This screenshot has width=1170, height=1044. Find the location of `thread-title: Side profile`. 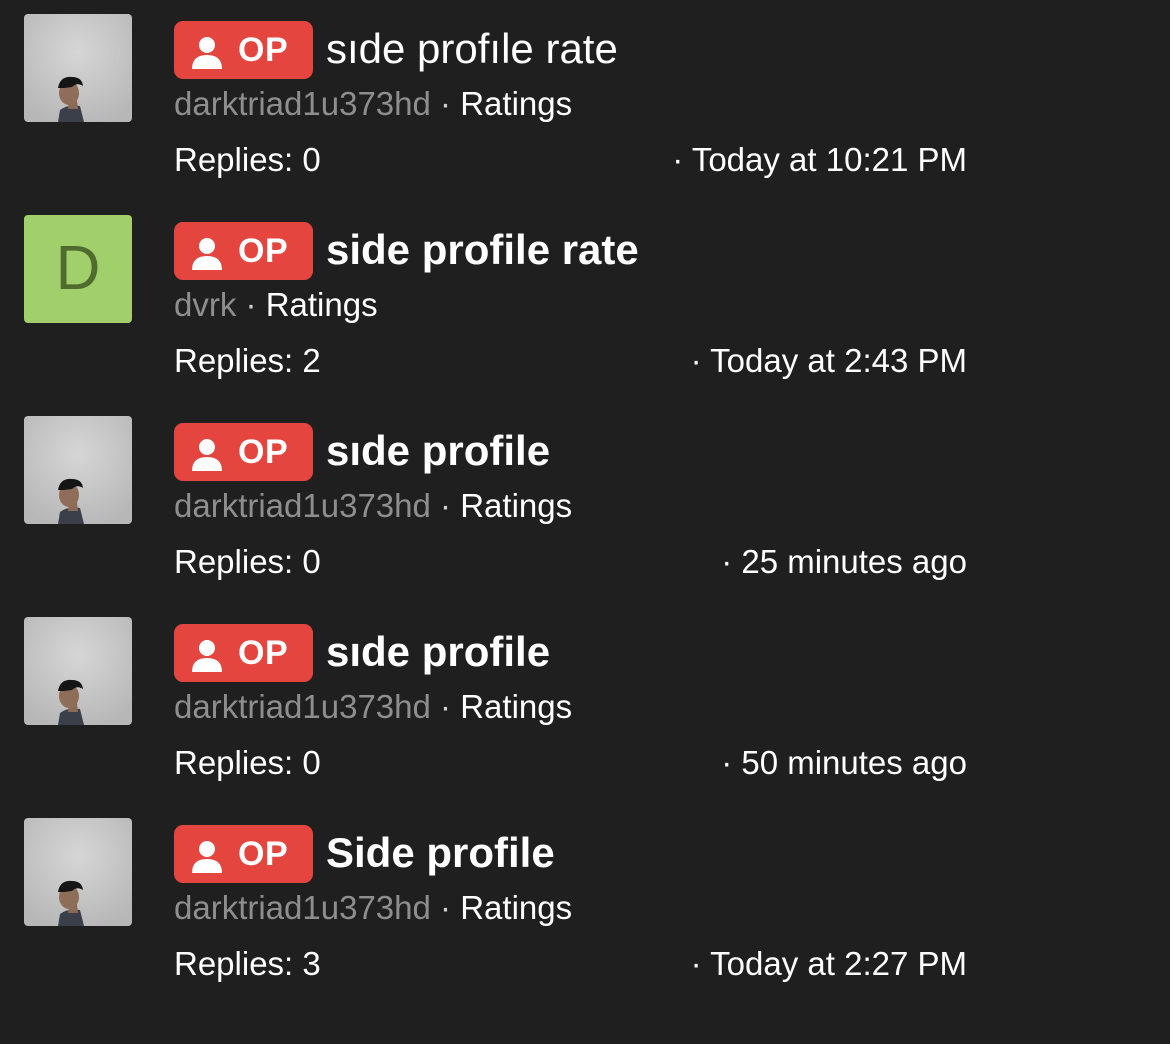

thread-title: Side profile is located at coordinates (440, 853).